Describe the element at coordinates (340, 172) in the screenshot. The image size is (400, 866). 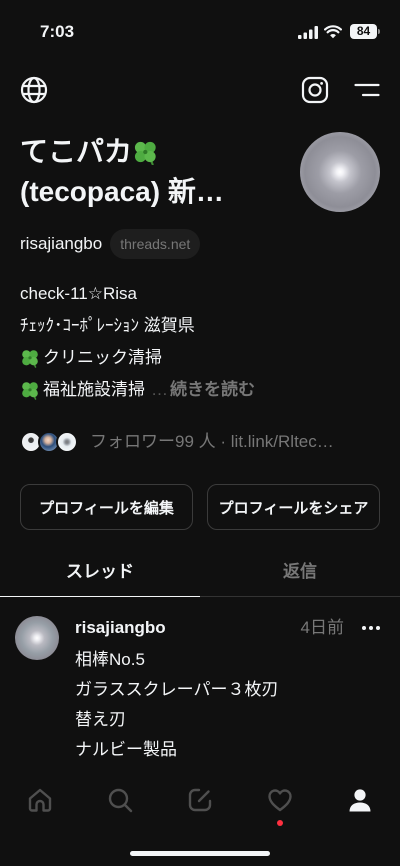
I see `profile-avatar` at that location.